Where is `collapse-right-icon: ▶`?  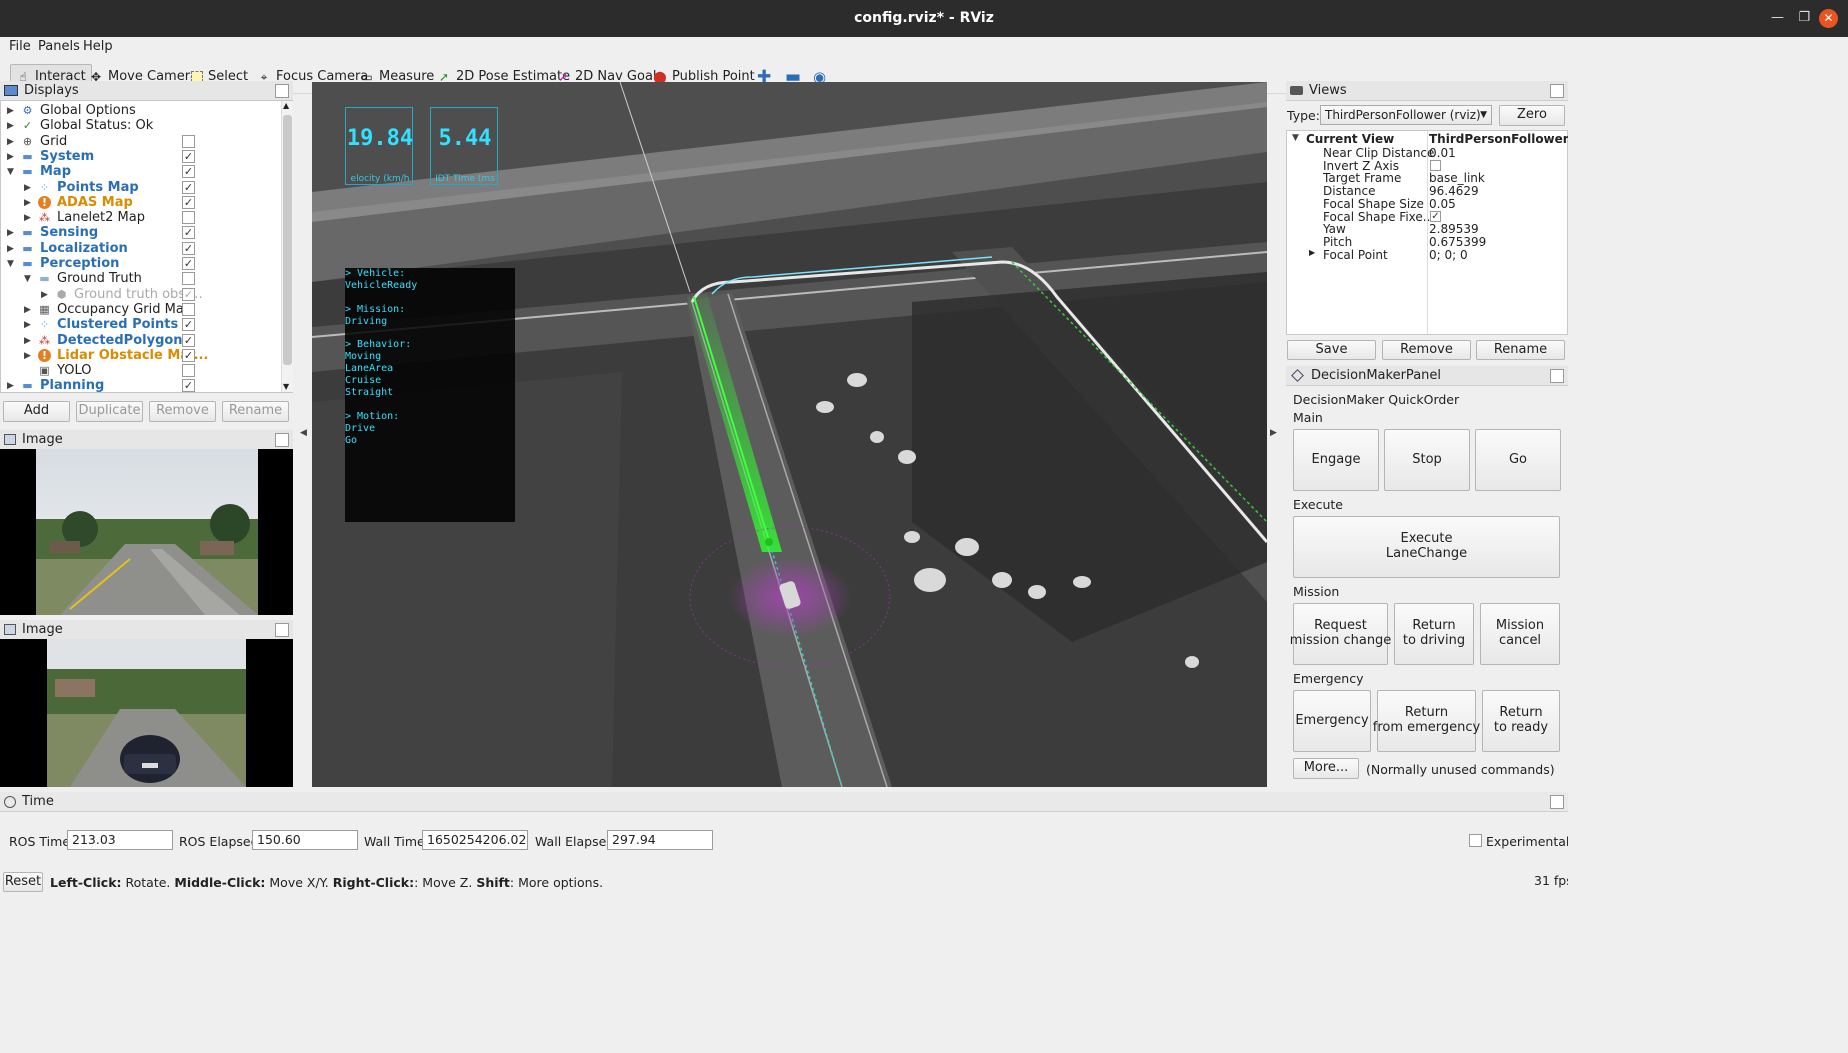 collapse-right-icon: ▶ is located at coordinates (1273, 433).